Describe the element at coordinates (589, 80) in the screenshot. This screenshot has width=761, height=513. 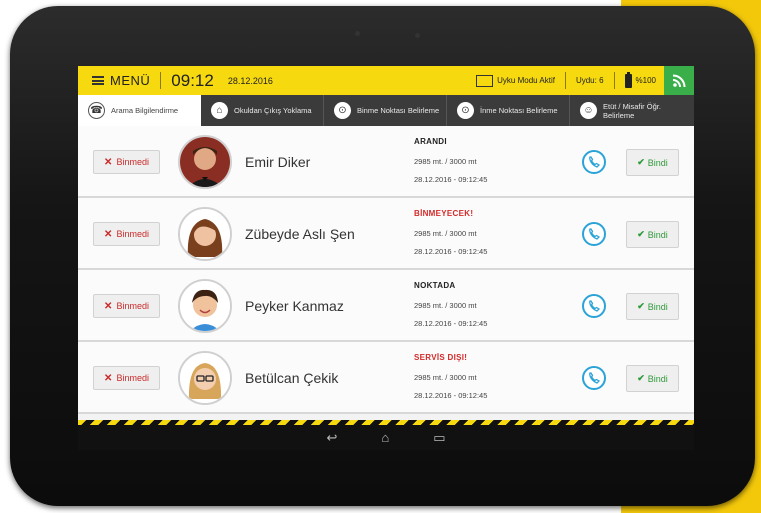
I see `satellite-count: Uydu: 6` at that location.